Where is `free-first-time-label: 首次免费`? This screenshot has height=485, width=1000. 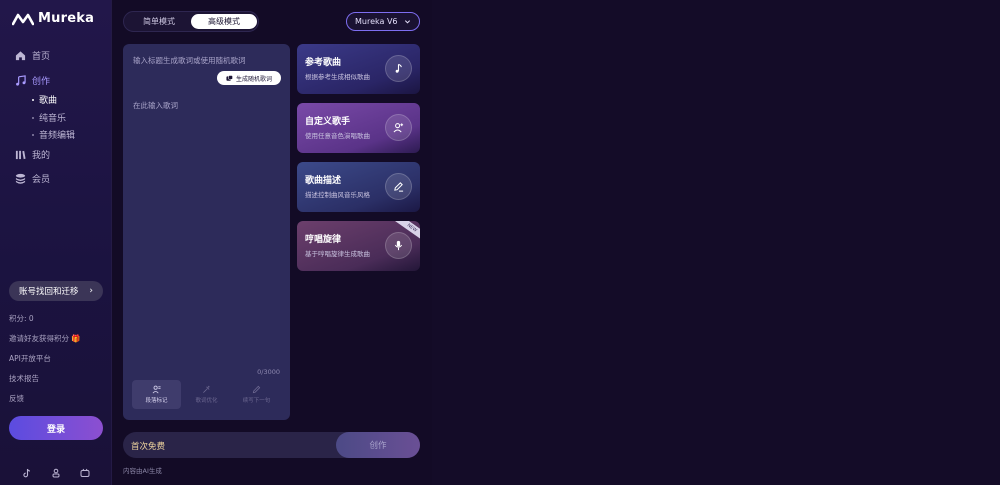
free-first-time-label: 首次免费 is located at coordinates (148, 447).